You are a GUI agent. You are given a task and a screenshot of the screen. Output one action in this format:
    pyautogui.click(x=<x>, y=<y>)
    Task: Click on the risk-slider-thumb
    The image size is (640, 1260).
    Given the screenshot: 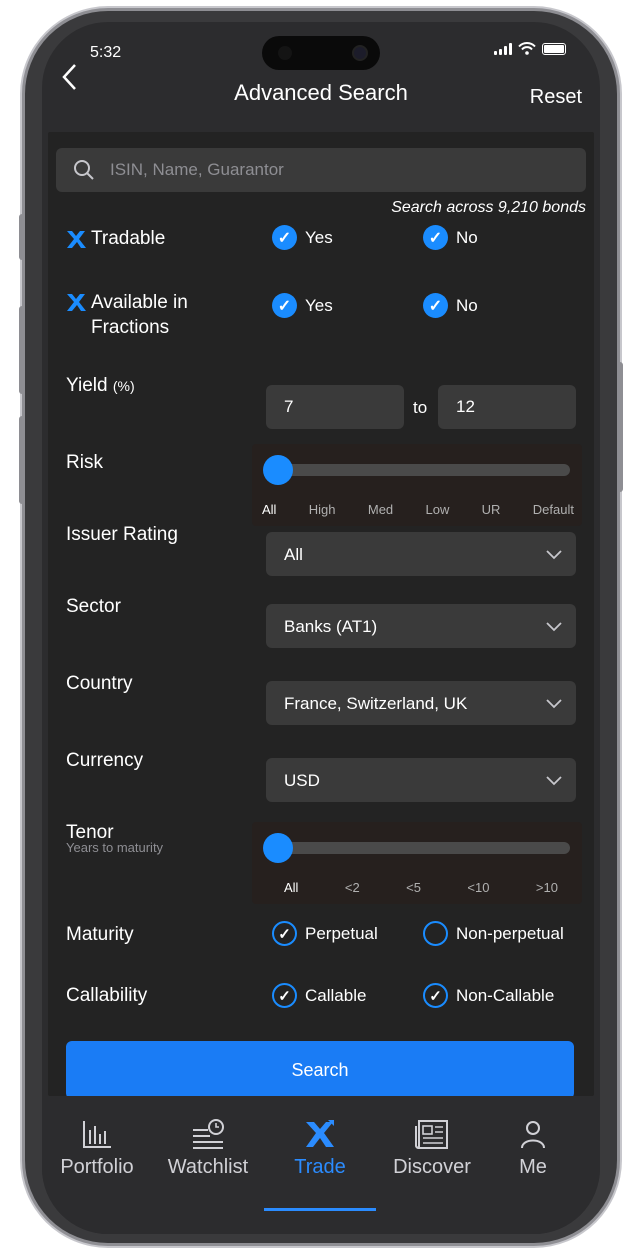 What is the action you would take?
    pyautogui.click(x=278, y=470)
    